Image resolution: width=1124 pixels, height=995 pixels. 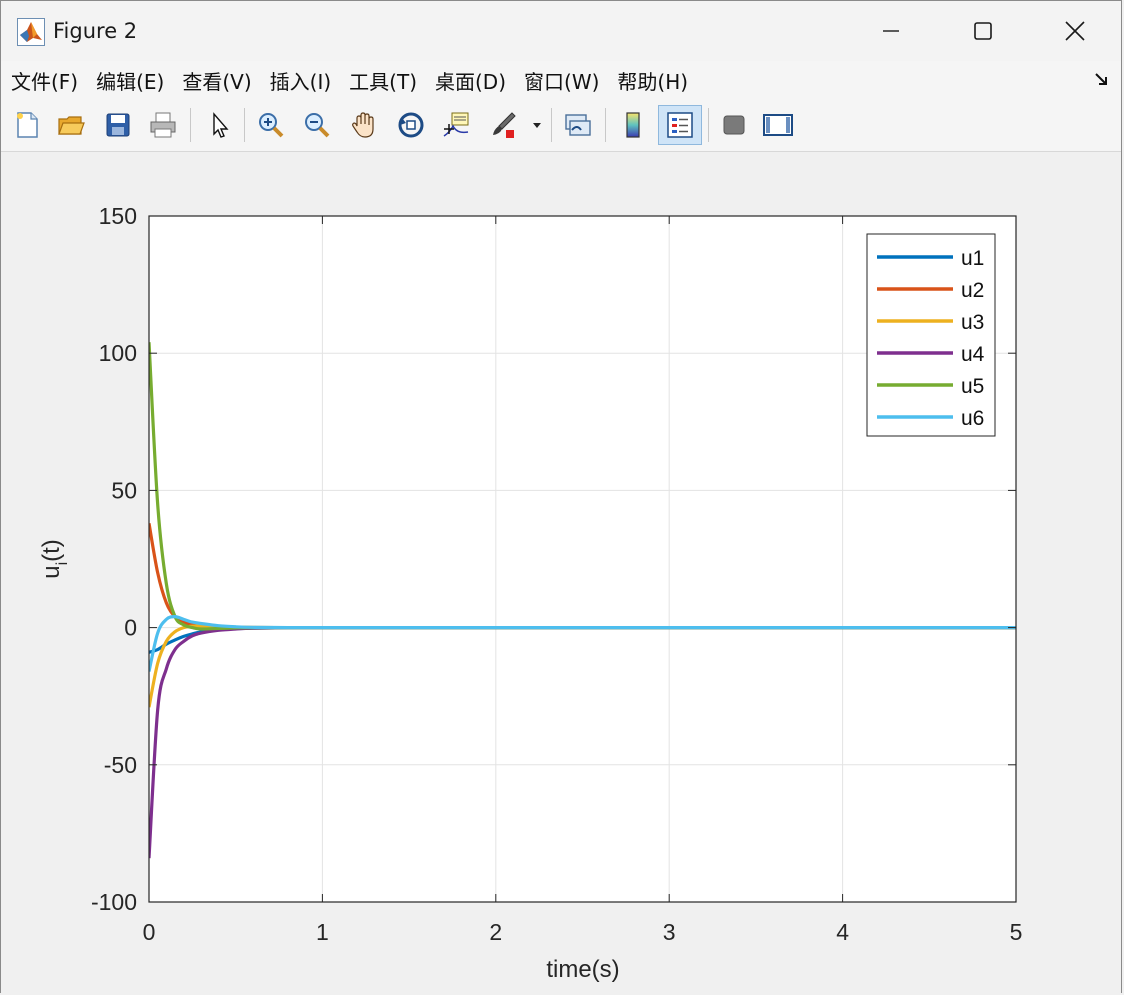 I want to click on minimize-button, so click(x=891, y=31).